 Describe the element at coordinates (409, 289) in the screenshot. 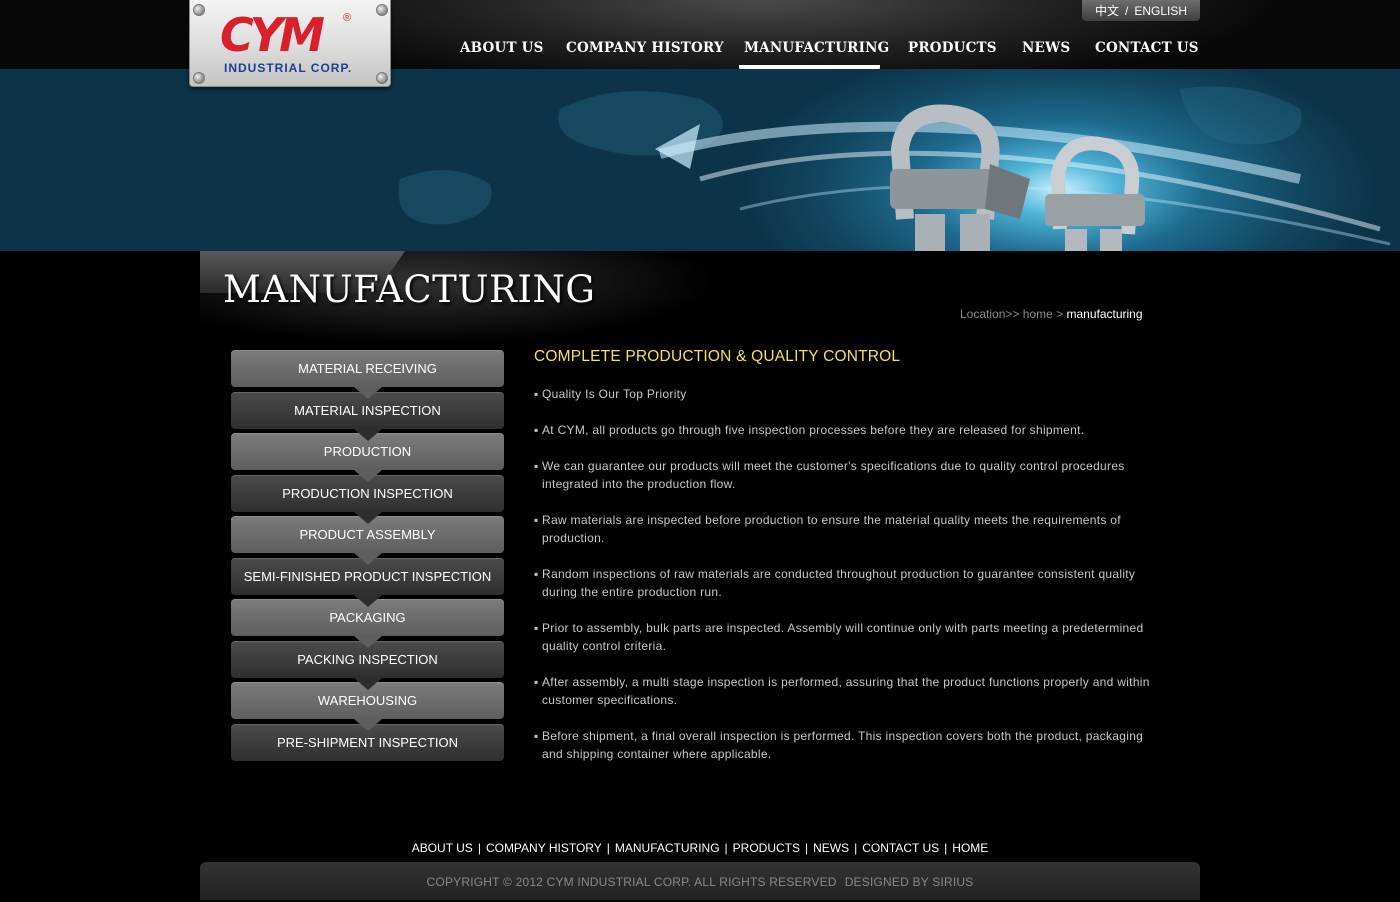

I see `page-title: MANUFACTURING` at that location.